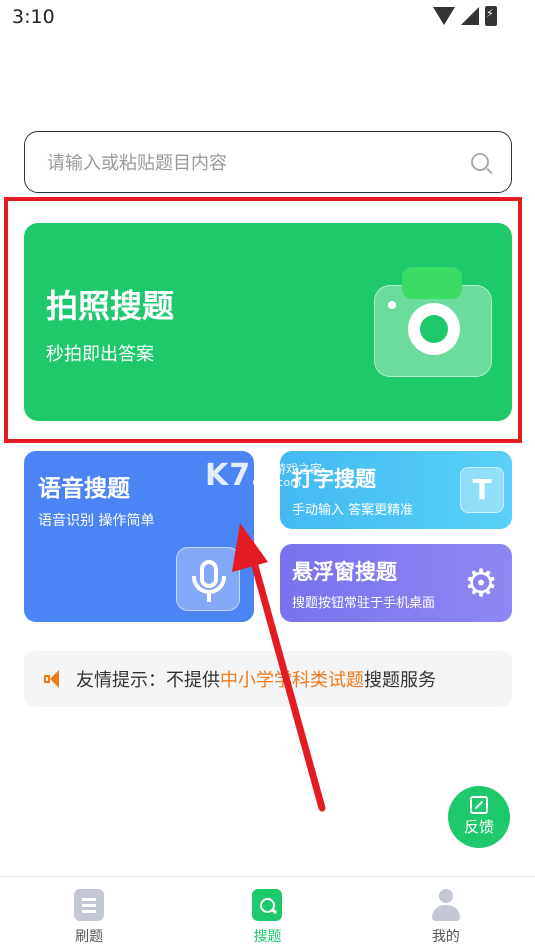 The height and width of the screenshot is (951, 535). I want to click on tab-search: 搜题, so click(267, 914).